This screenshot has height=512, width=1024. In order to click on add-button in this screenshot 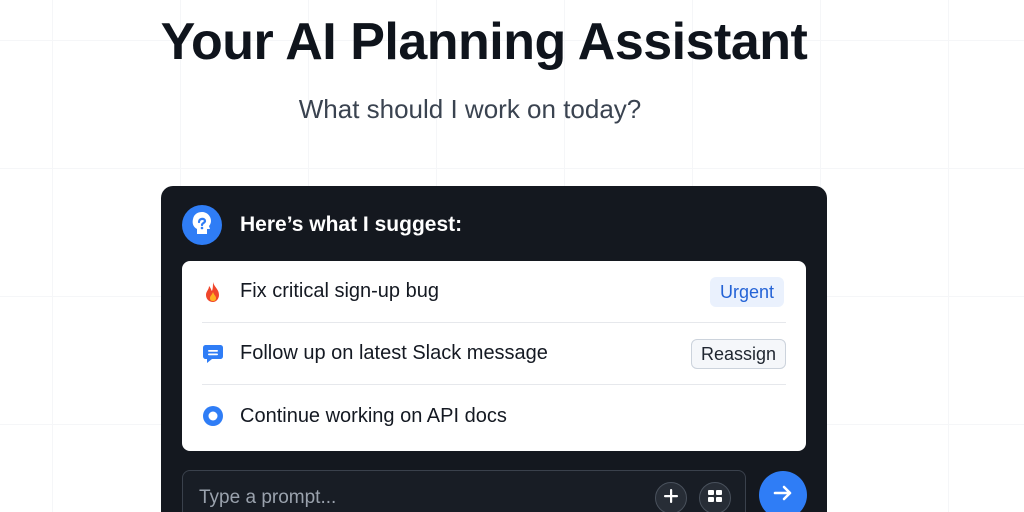, I will do `click(671, 497)`.